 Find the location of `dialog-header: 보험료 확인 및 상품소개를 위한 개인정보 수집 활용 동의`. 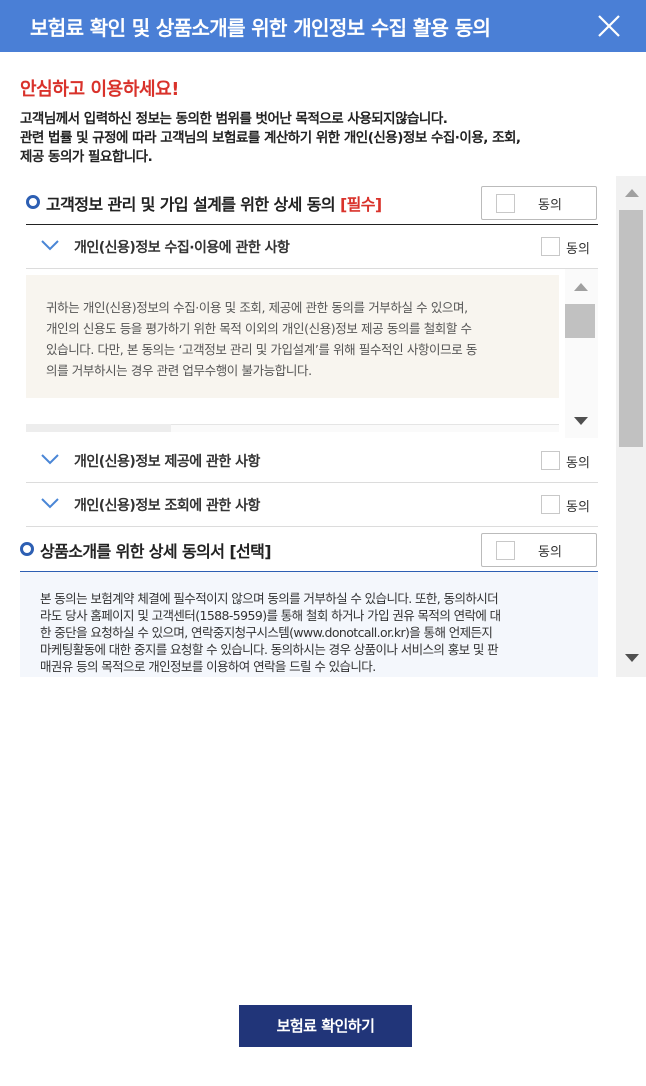

dialog-header: 보험료 확인 및 상품소개를 위한 개인정보 수집 활용 동의 is located at coordinates (323, 26).